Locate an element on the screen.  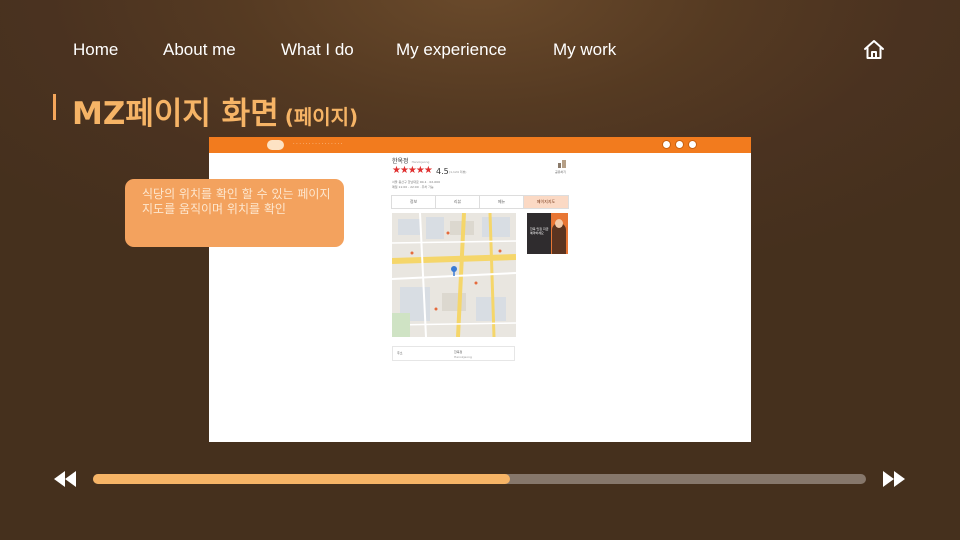
home-icon is located at coordinates (874, 50).